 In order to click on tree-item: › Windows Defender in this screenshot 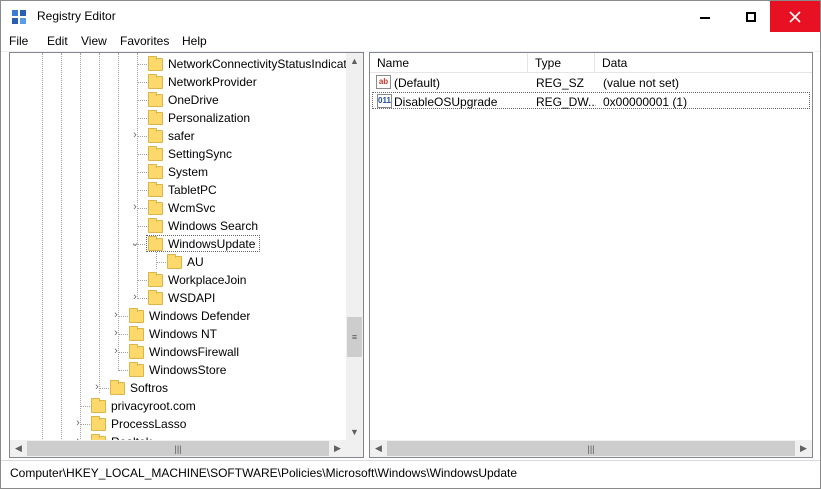, I will do `click(178, 316)`.